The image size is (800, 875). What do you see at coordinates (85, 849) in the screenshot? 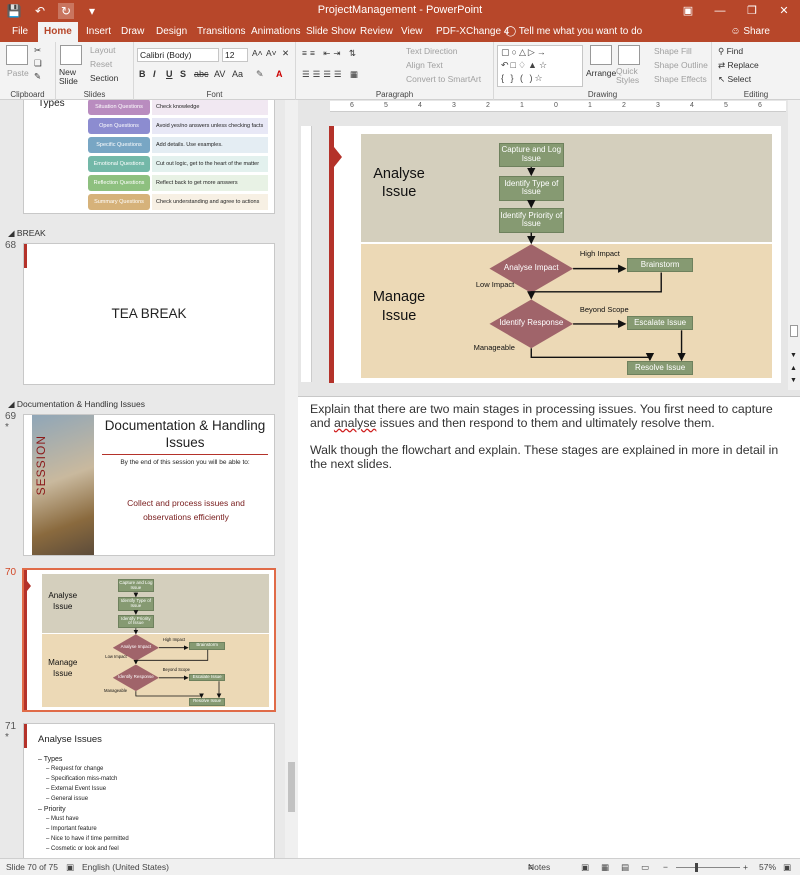
I see `bullet-text: Cosmetic or look and feel` at bounding box center [85, 849].